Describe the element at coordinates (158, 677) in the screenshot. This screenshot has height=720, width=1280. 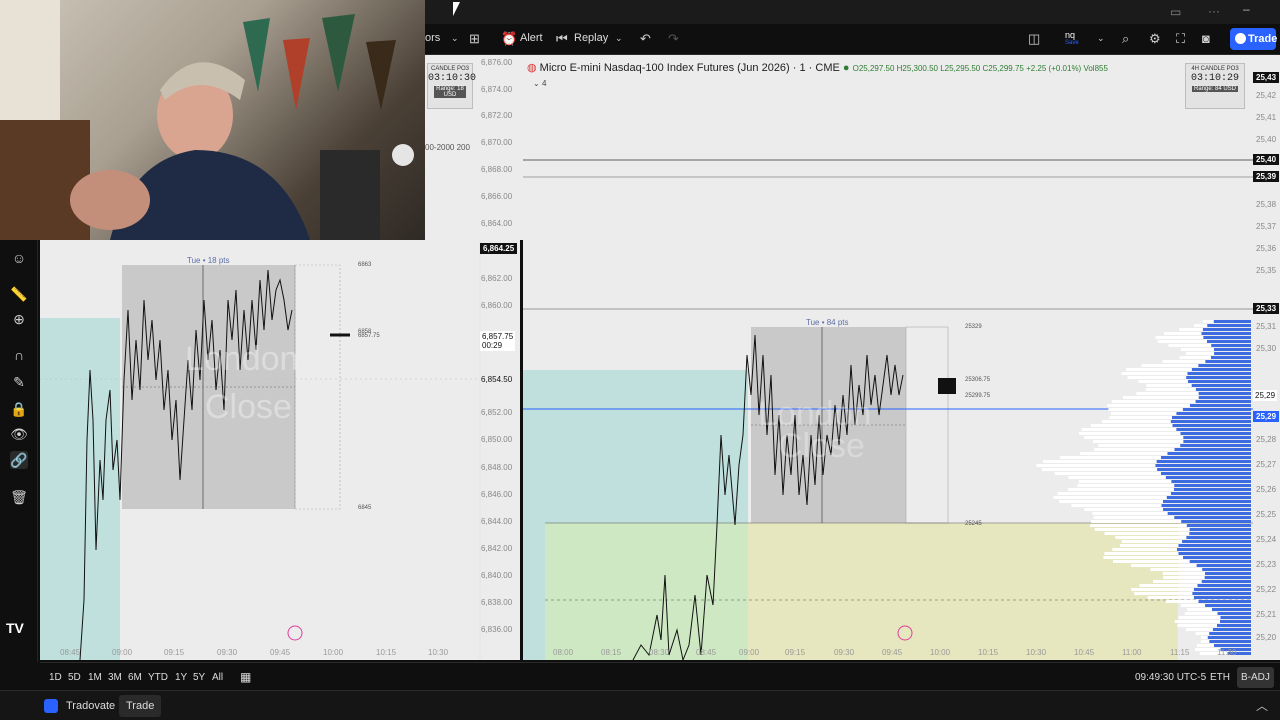
I see `range-ytd-button: YTD` at that location.